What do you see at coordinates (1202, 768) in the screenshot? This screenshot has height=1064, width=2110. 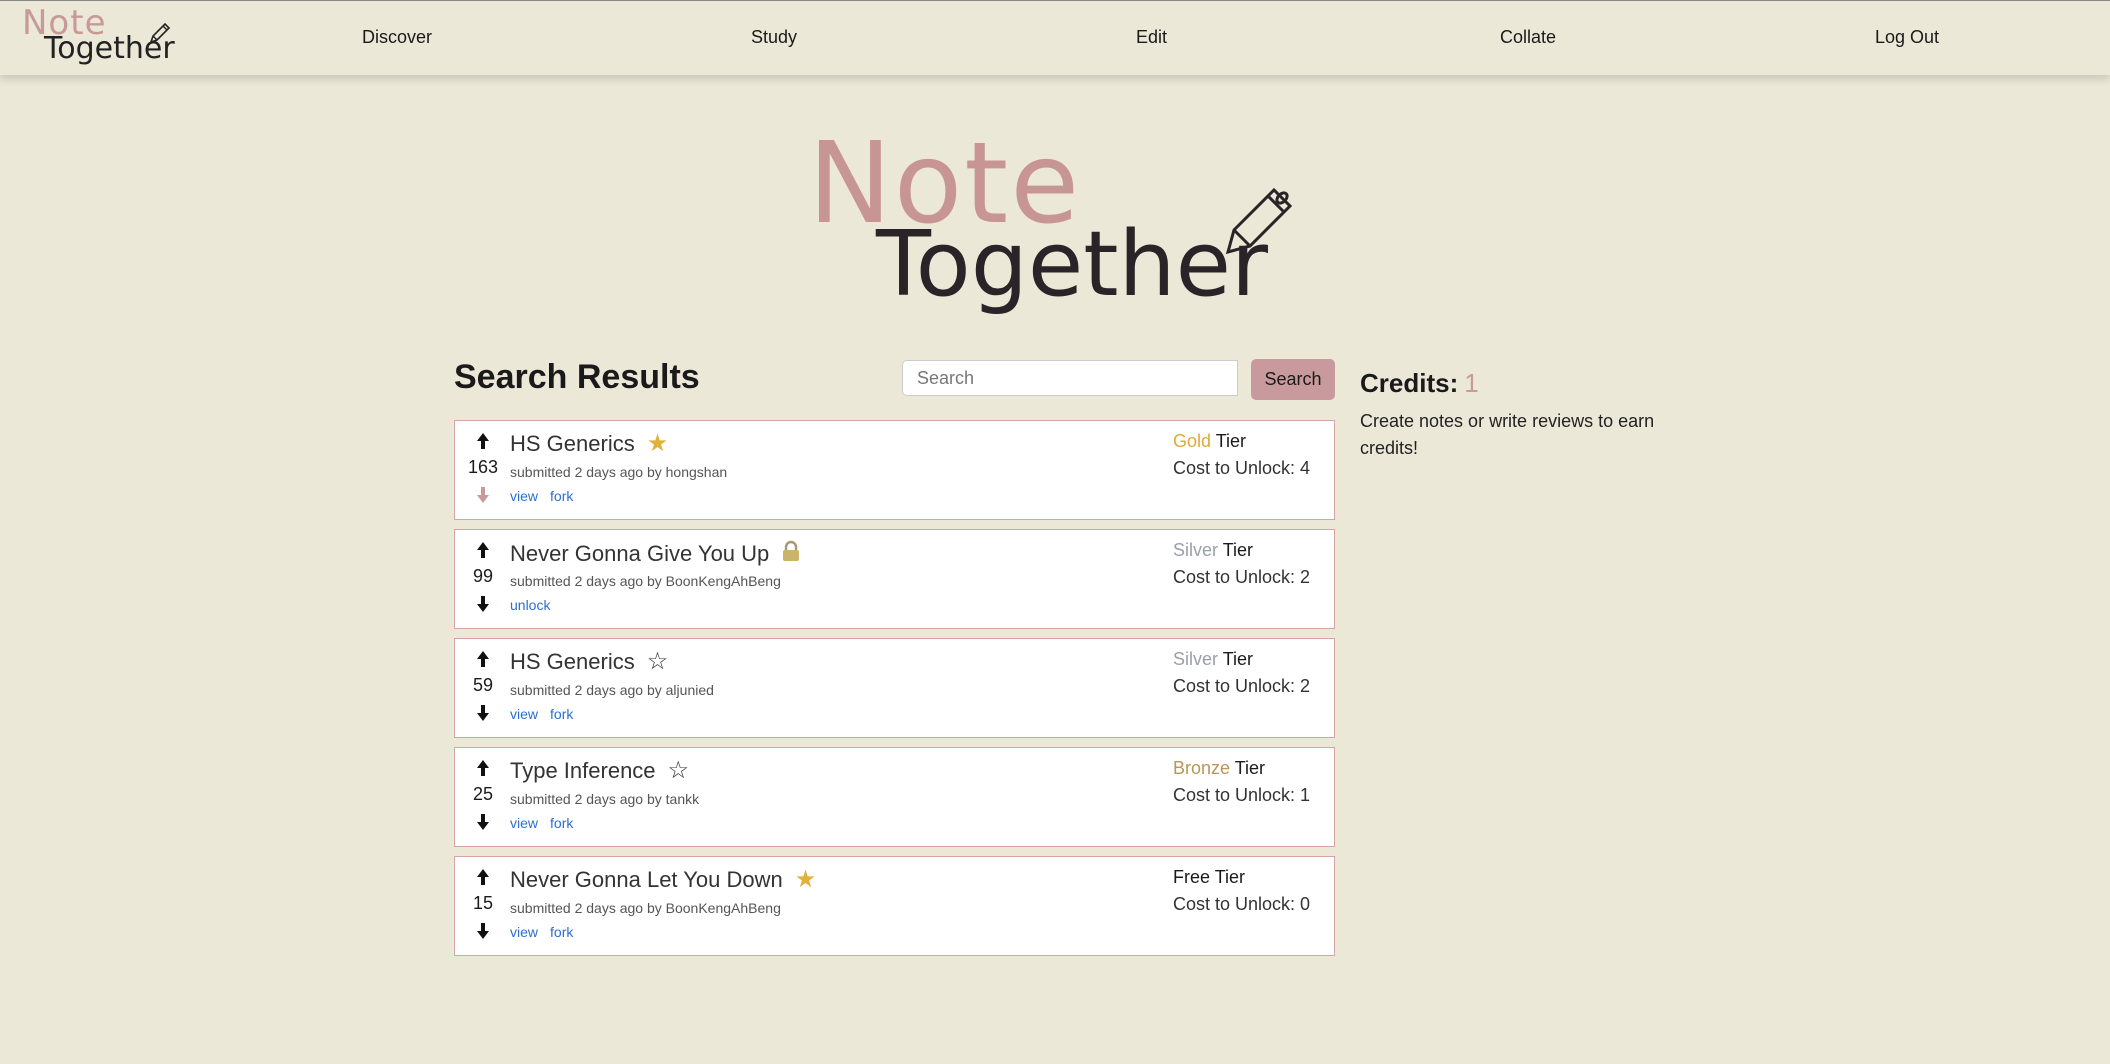 I see `tier-name: Bronze` at bounding box center [1202, 768].